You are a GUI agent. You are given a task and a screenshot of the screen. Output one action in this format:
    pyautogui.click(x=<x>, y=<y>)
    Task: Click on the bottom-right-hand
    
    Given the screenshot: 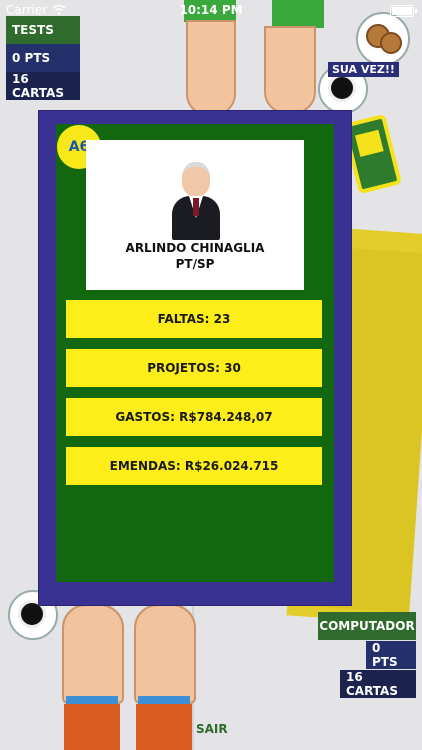 What is the action you would take?
    pyautogui.click(x=165, y=654)
    